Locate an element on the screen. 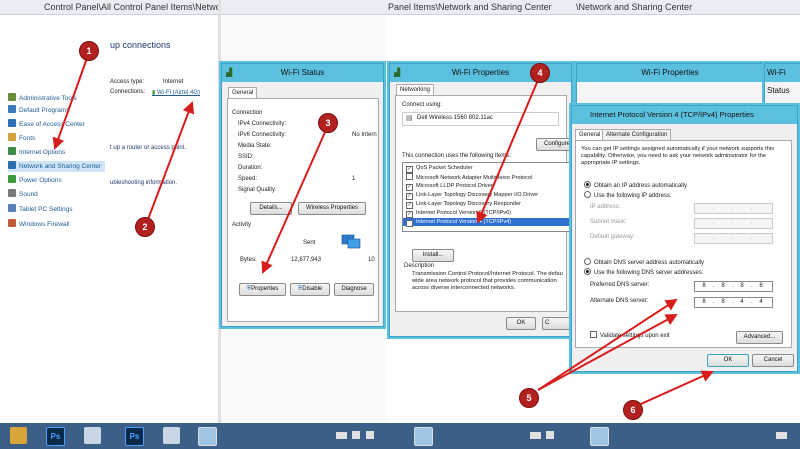 Image resolution: width=800 pixels, height=449 pixels. arrow-5b is located at coordinates (607, 352).